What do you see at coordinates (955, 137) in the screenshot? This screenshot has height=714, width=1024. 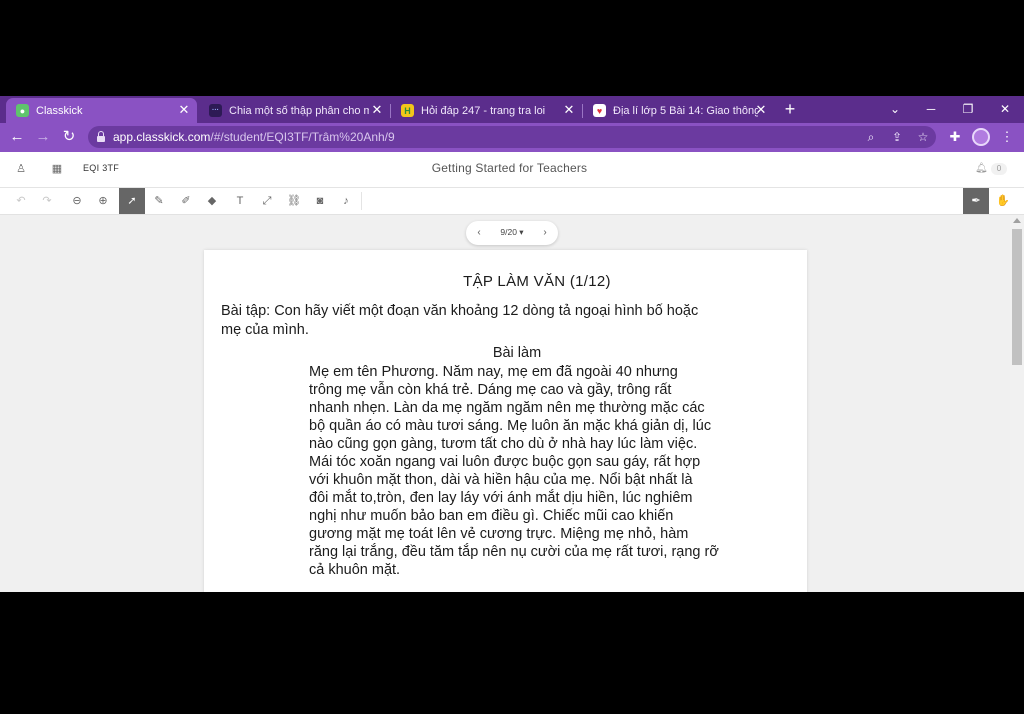 I see `extensions-icon: ✚` at bounding box center [955, 137].